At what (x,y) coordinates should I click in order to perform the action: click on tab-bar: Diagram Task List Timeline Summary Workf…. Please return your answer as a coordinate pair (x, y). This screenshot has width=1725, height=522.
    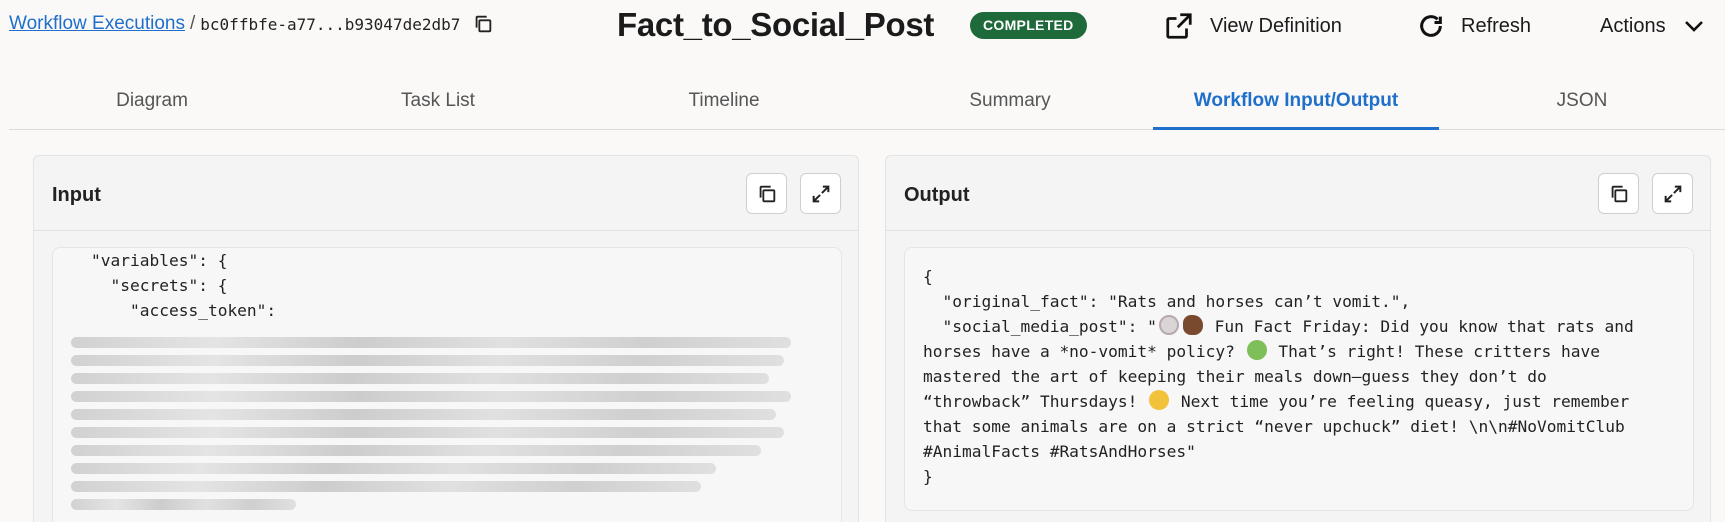
    Looking at the image, I should click on (867, 101).